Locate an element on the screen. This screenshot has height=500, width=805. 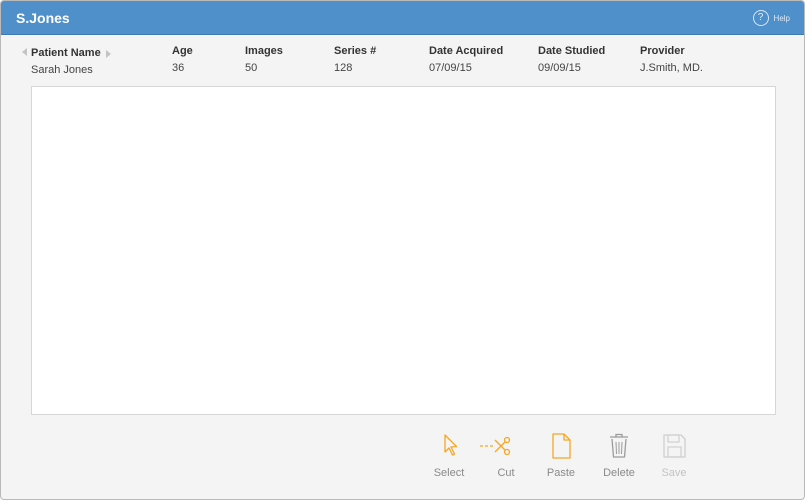
column-patient-name: Patient Name Sarah Jones is located at coordinates (66, 60).